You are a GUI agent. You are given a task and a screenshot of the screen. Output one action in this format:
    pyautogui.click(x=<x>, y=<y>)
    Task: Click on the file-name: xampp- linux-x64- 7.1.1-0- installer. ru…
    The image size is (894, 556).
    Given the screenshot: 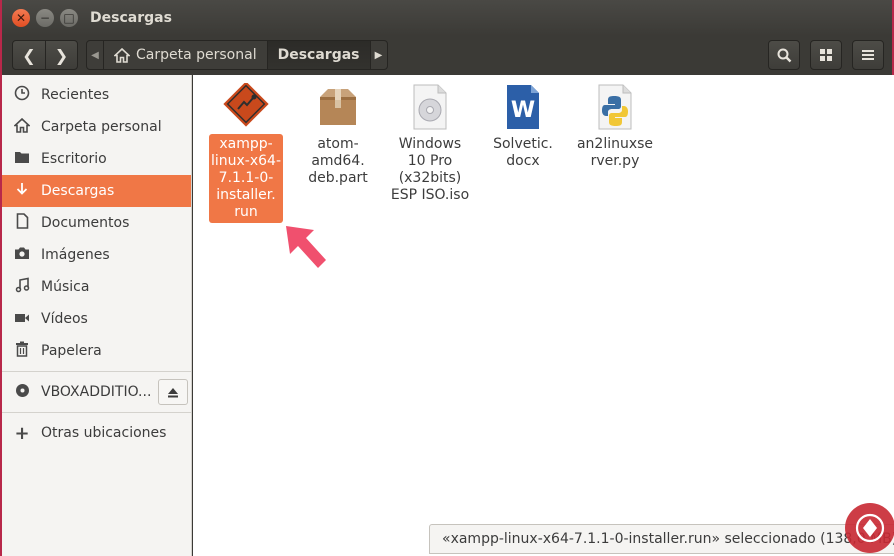 What is the action you would take?
    pyautogui.click(x=246, y=178)
    